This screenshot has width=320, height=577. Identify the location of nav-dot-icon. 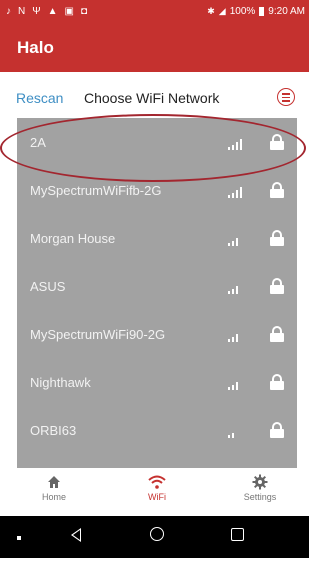
(19, 538).